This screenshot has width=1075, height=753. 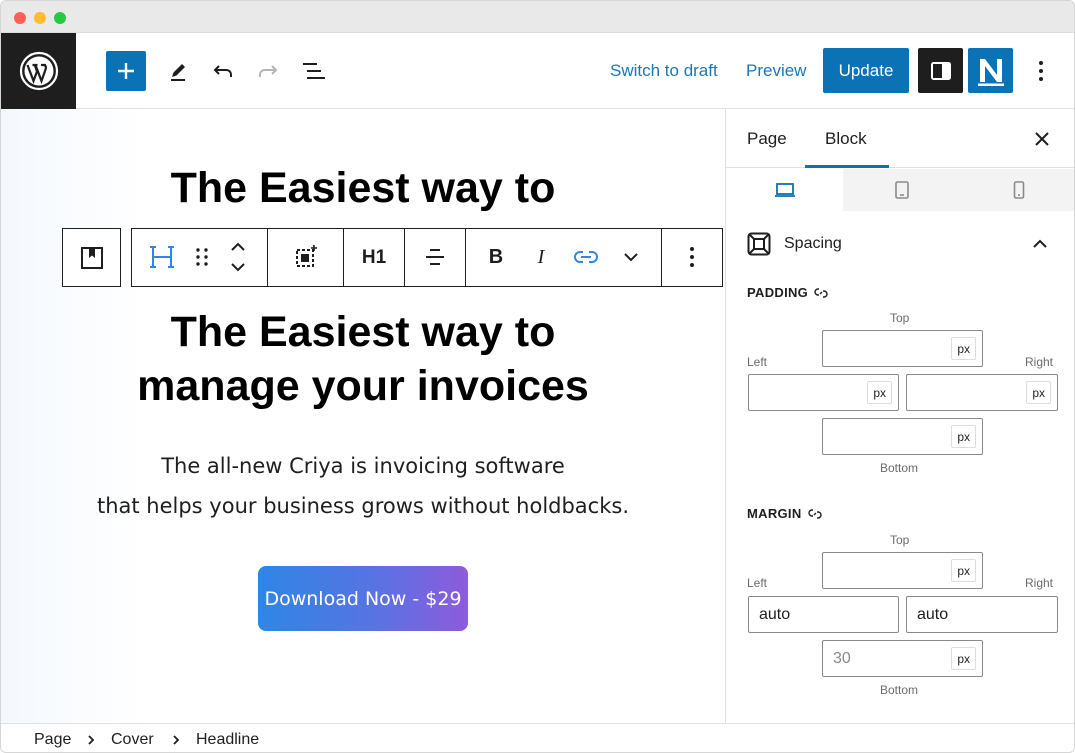 I want to click on padding-section-label: PADDING, so click(x=787, y=292).